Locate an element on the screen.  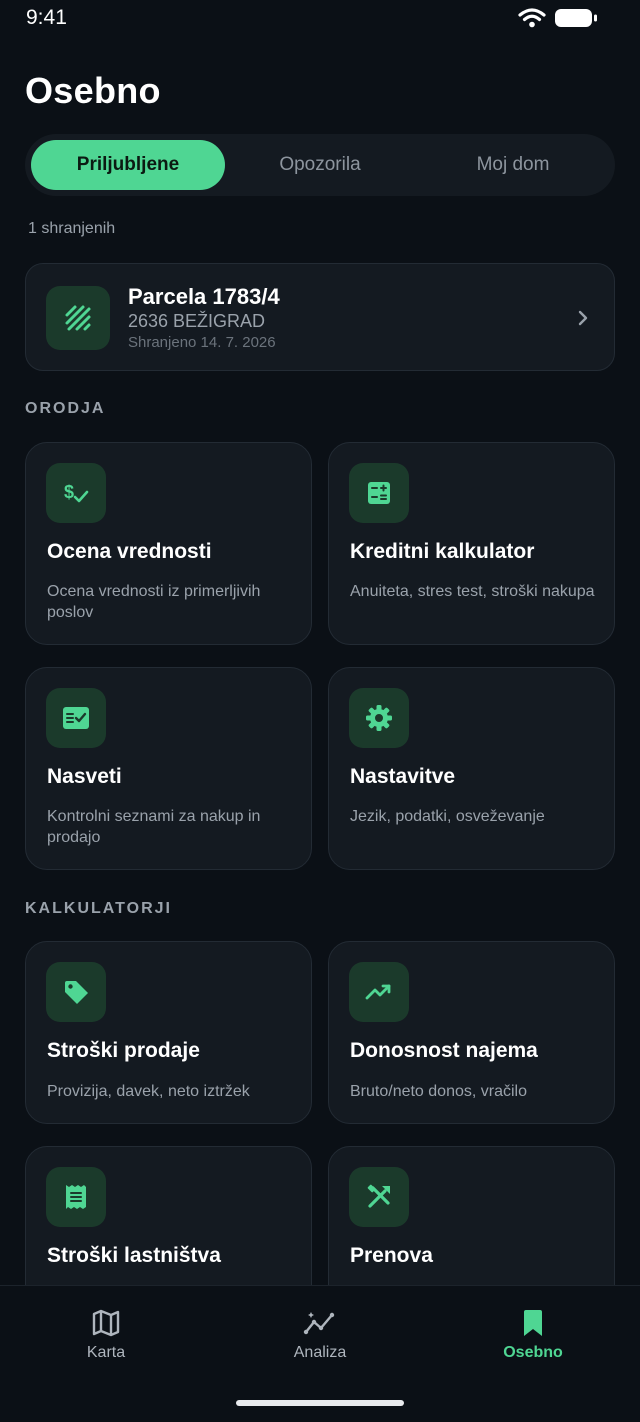
segmented-tabs: Priljubljene Opozorila Moj dom is located at coordinates (320, 165).